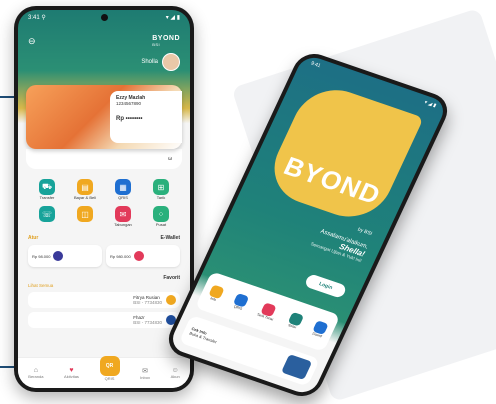 This screenshot has height=404, width=496. What do you see at coordinates (146, 117) in the screenshot?
I see `account-panel: Ezzy Mazlah 1234567890 Rp ••••••••` at bounding box center [146, 117].